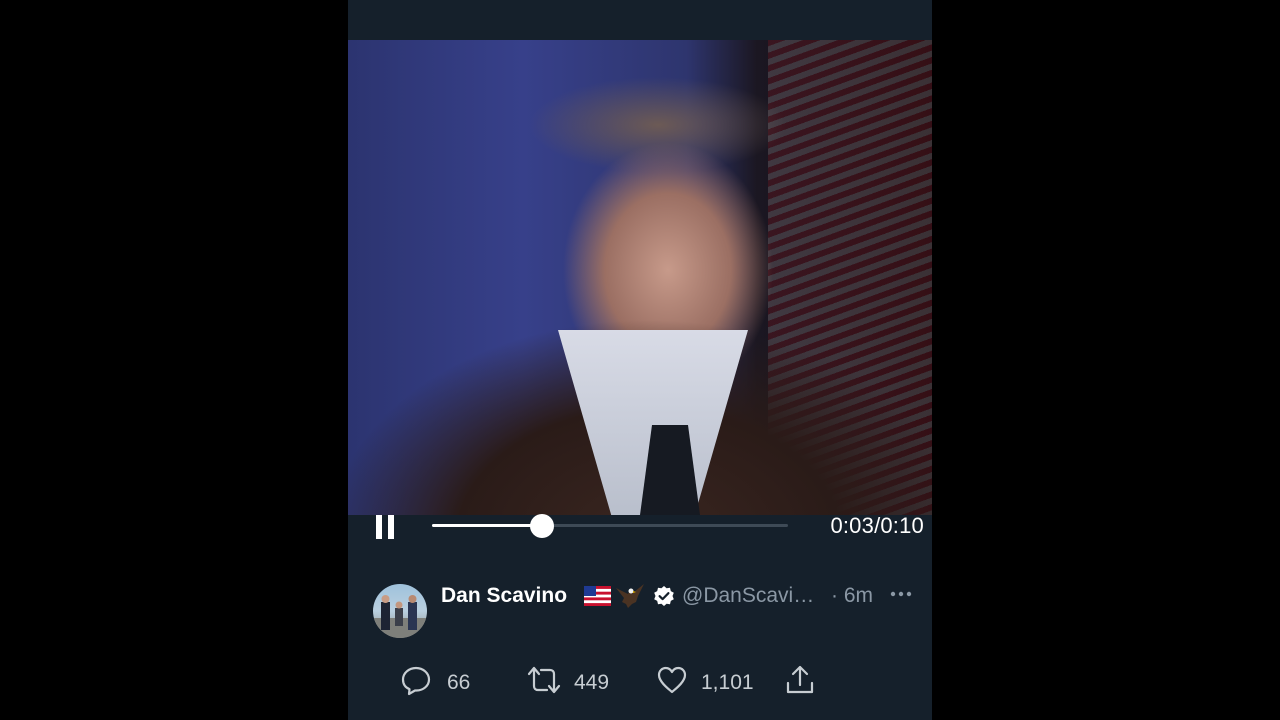 This screenshot has width=1280, height=720. Describe the element at coordinates (664, 598) in the screenshot. I see `verified-badge-icon` at that location.